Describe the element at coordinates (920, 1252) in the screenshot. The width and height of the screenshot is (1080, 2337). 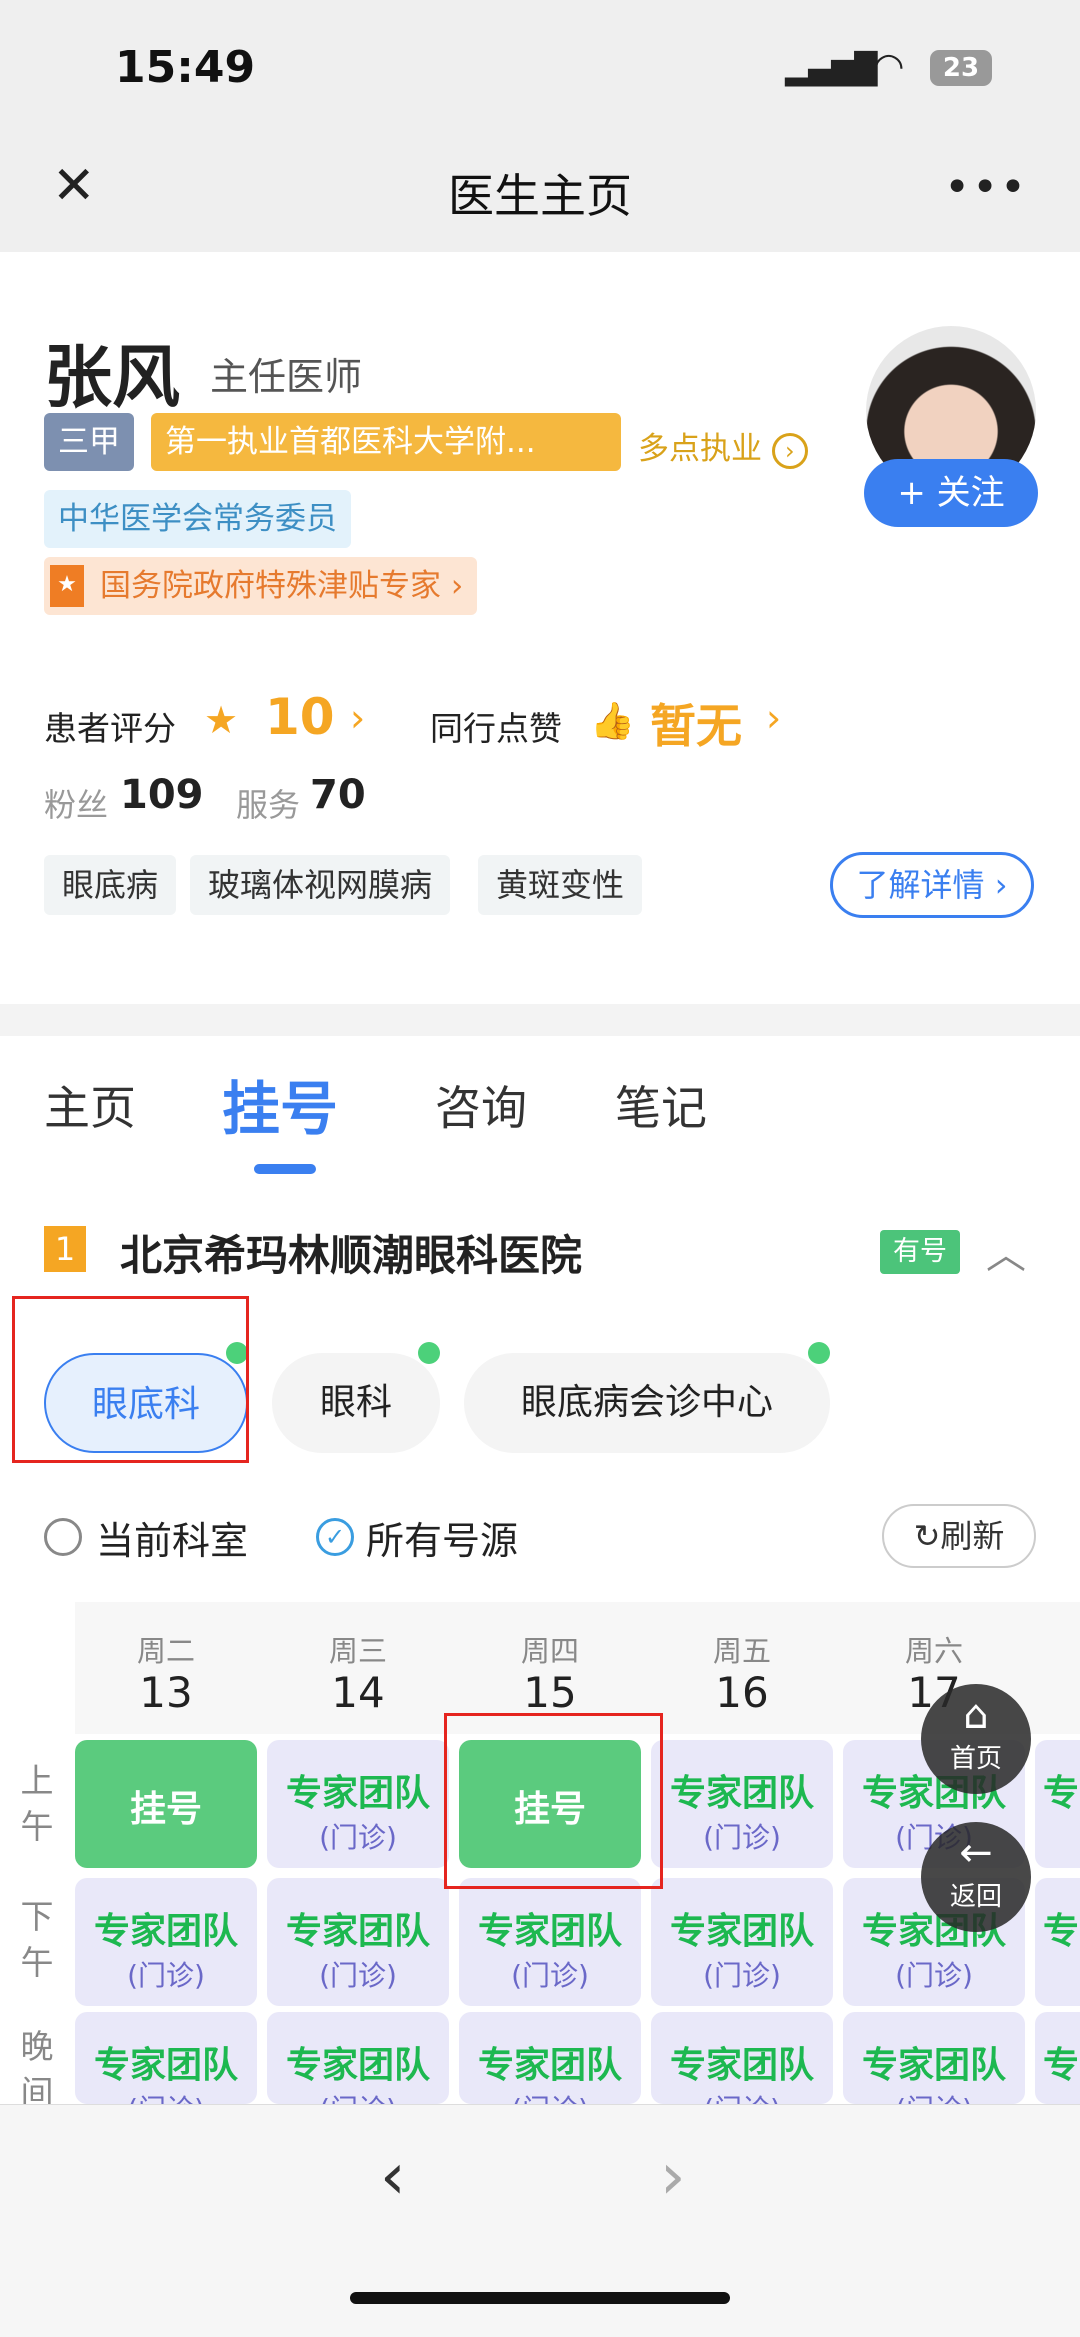
I see `availability-badge: 有号` at that location.